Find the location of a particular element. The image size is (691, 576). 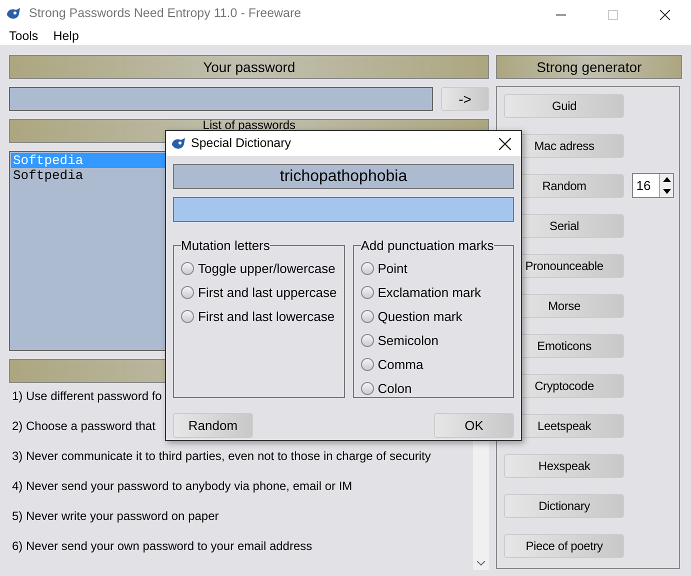

maximize-icon is located at coordinates (613, 15).